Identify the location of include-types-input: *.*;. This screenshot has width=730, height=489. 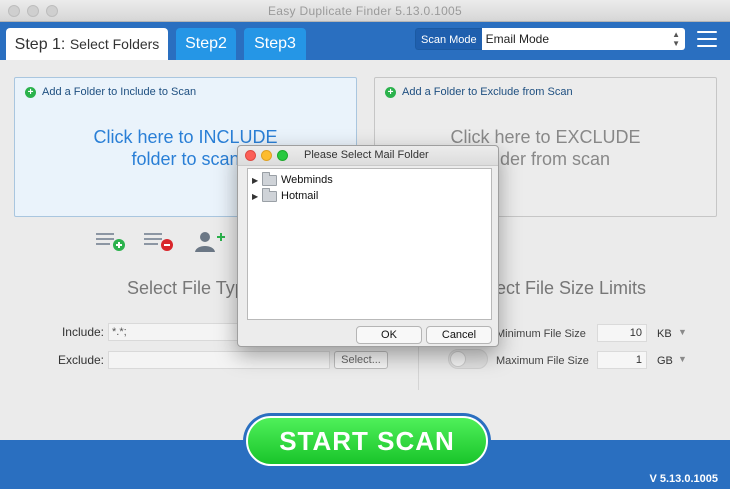
(174, 332).